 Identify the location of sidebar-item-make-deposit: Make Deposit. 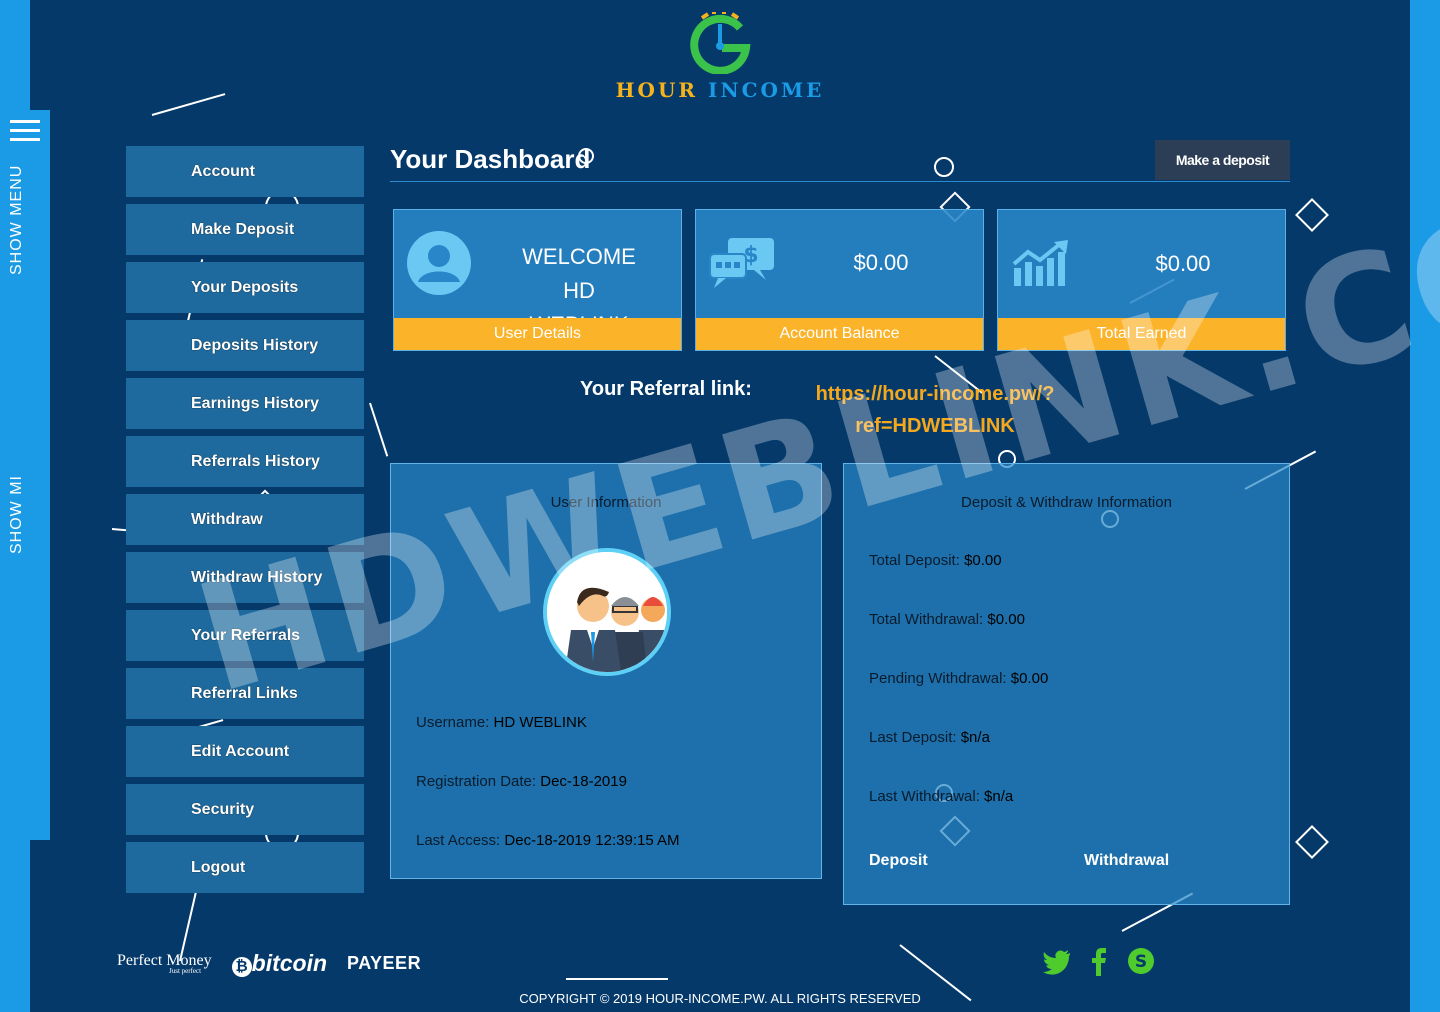
(245, 229).